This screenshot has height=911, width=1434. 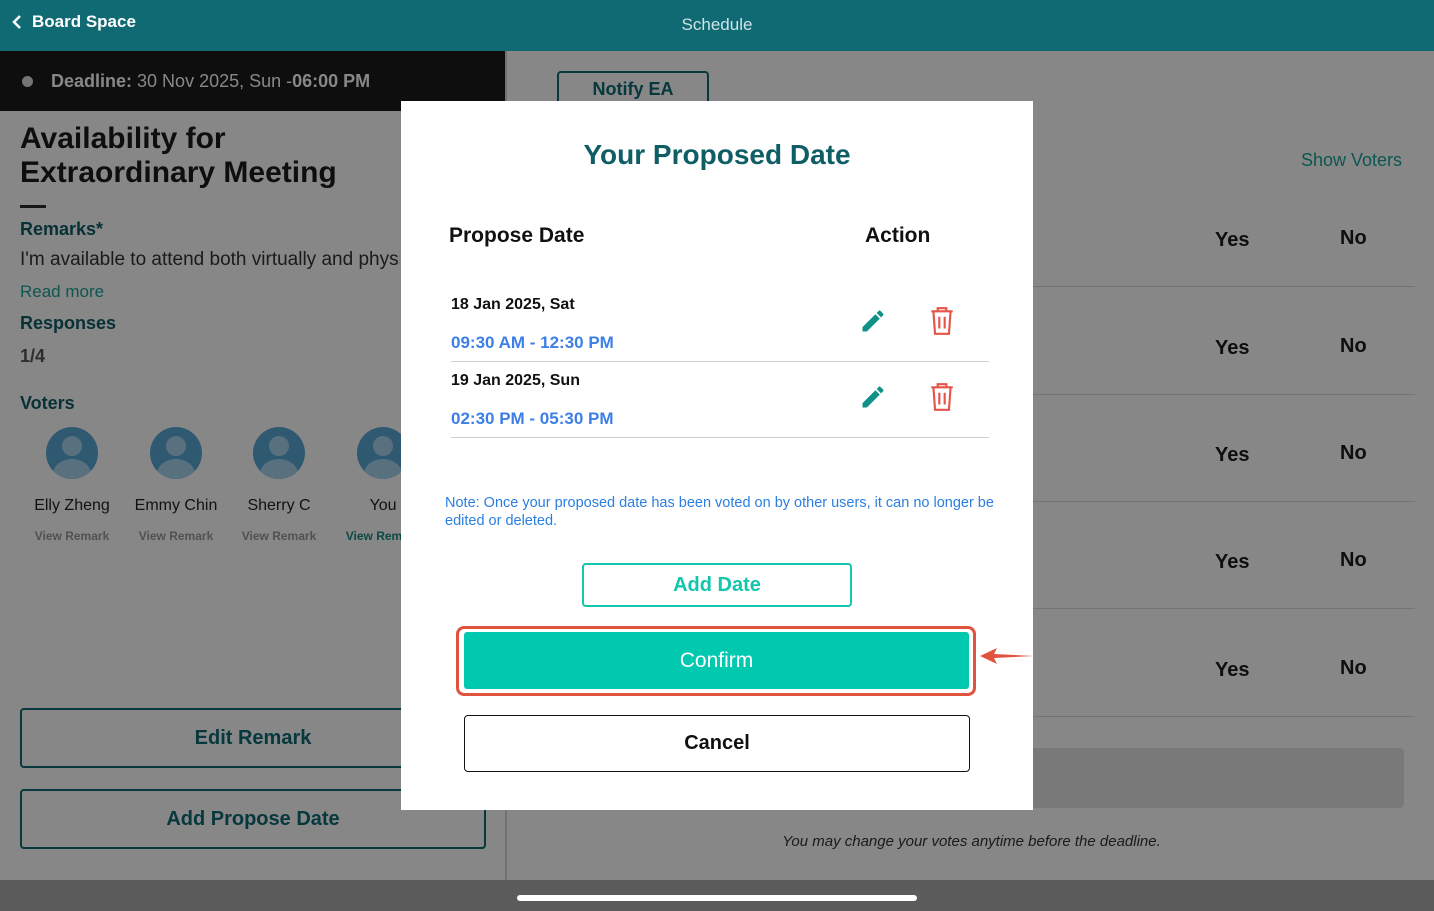 I want to click on proposal-row: 18 Jan 2025, Sat 09:30 AM - 12:30 PM, so click(x=720, y=324).